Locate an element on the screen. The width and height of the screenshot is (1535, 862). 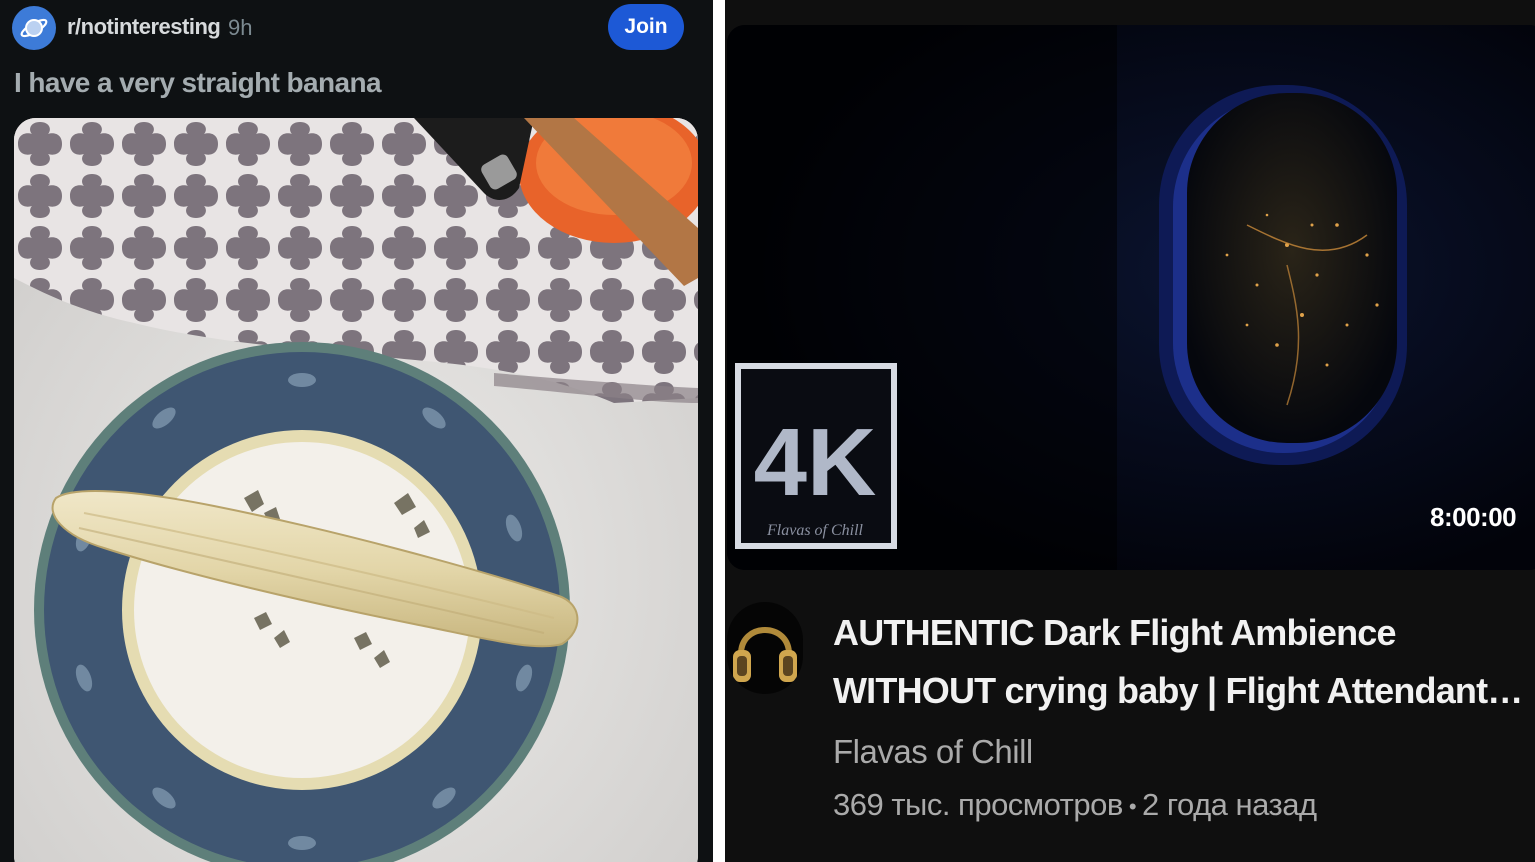
join-button: Join is located at coordinates (646, 27).